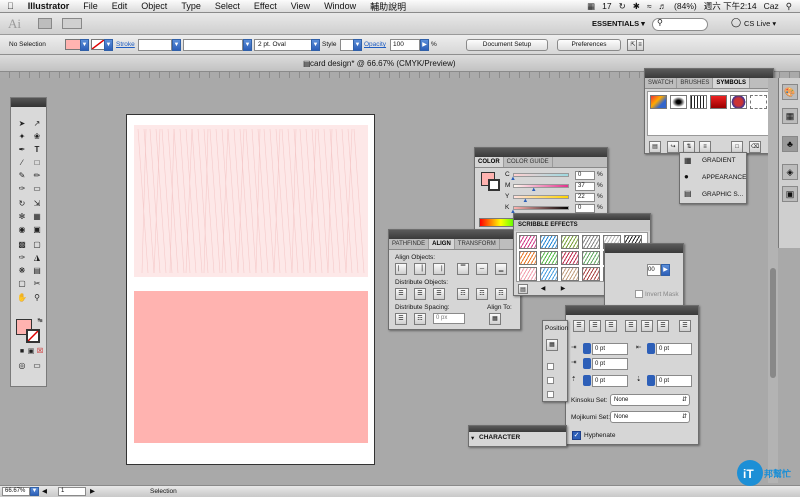 The image size is (800, 497). Describe the element at coordinates (760, 23) in the screenshot. I see `cs-live-button: CS Live ▾` at that location.